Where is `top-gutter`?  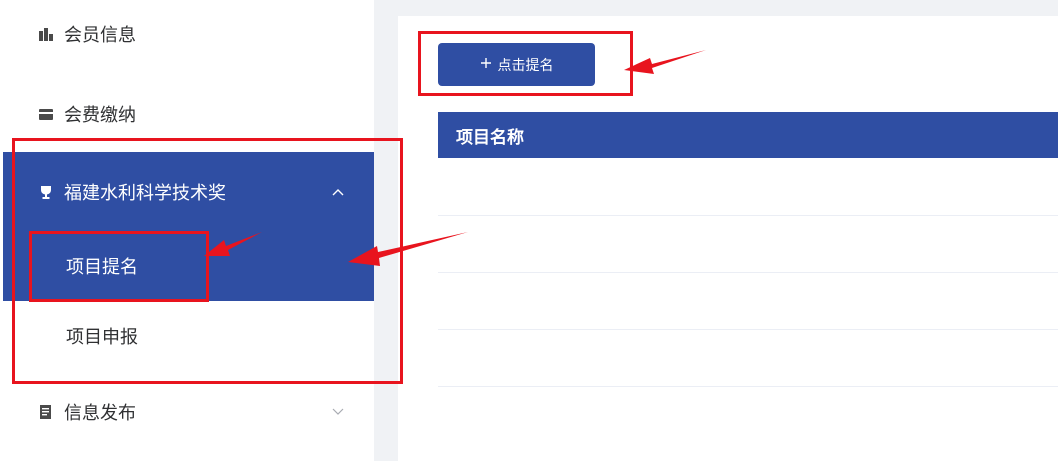 top-gutter is located at coordinates (716, 8).